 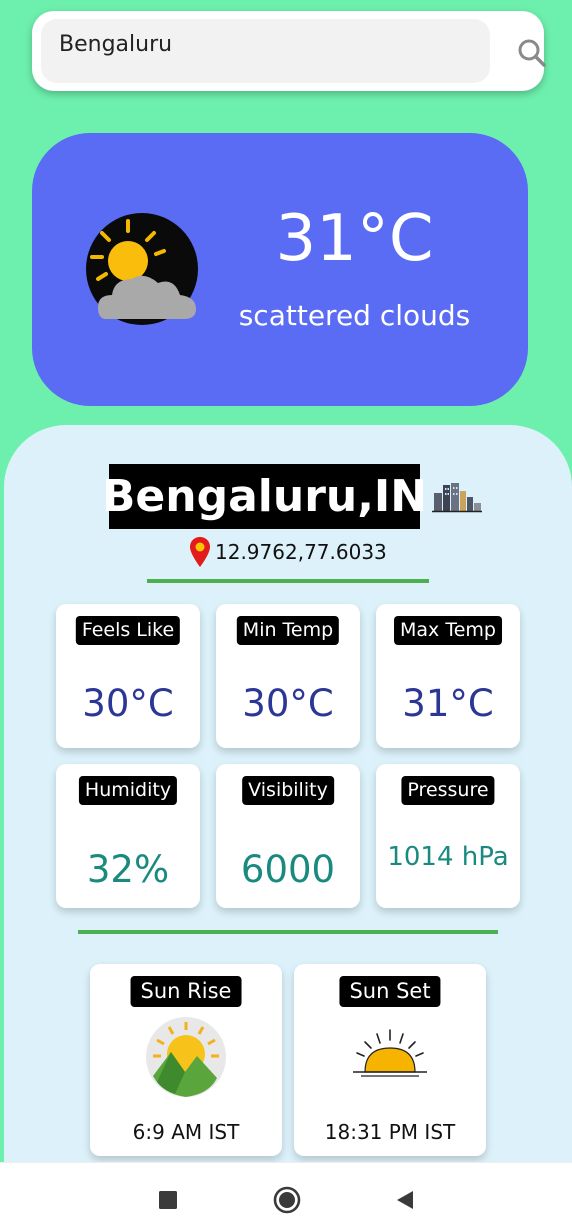 I want to click on divider-top, so click(x=288, y=581).